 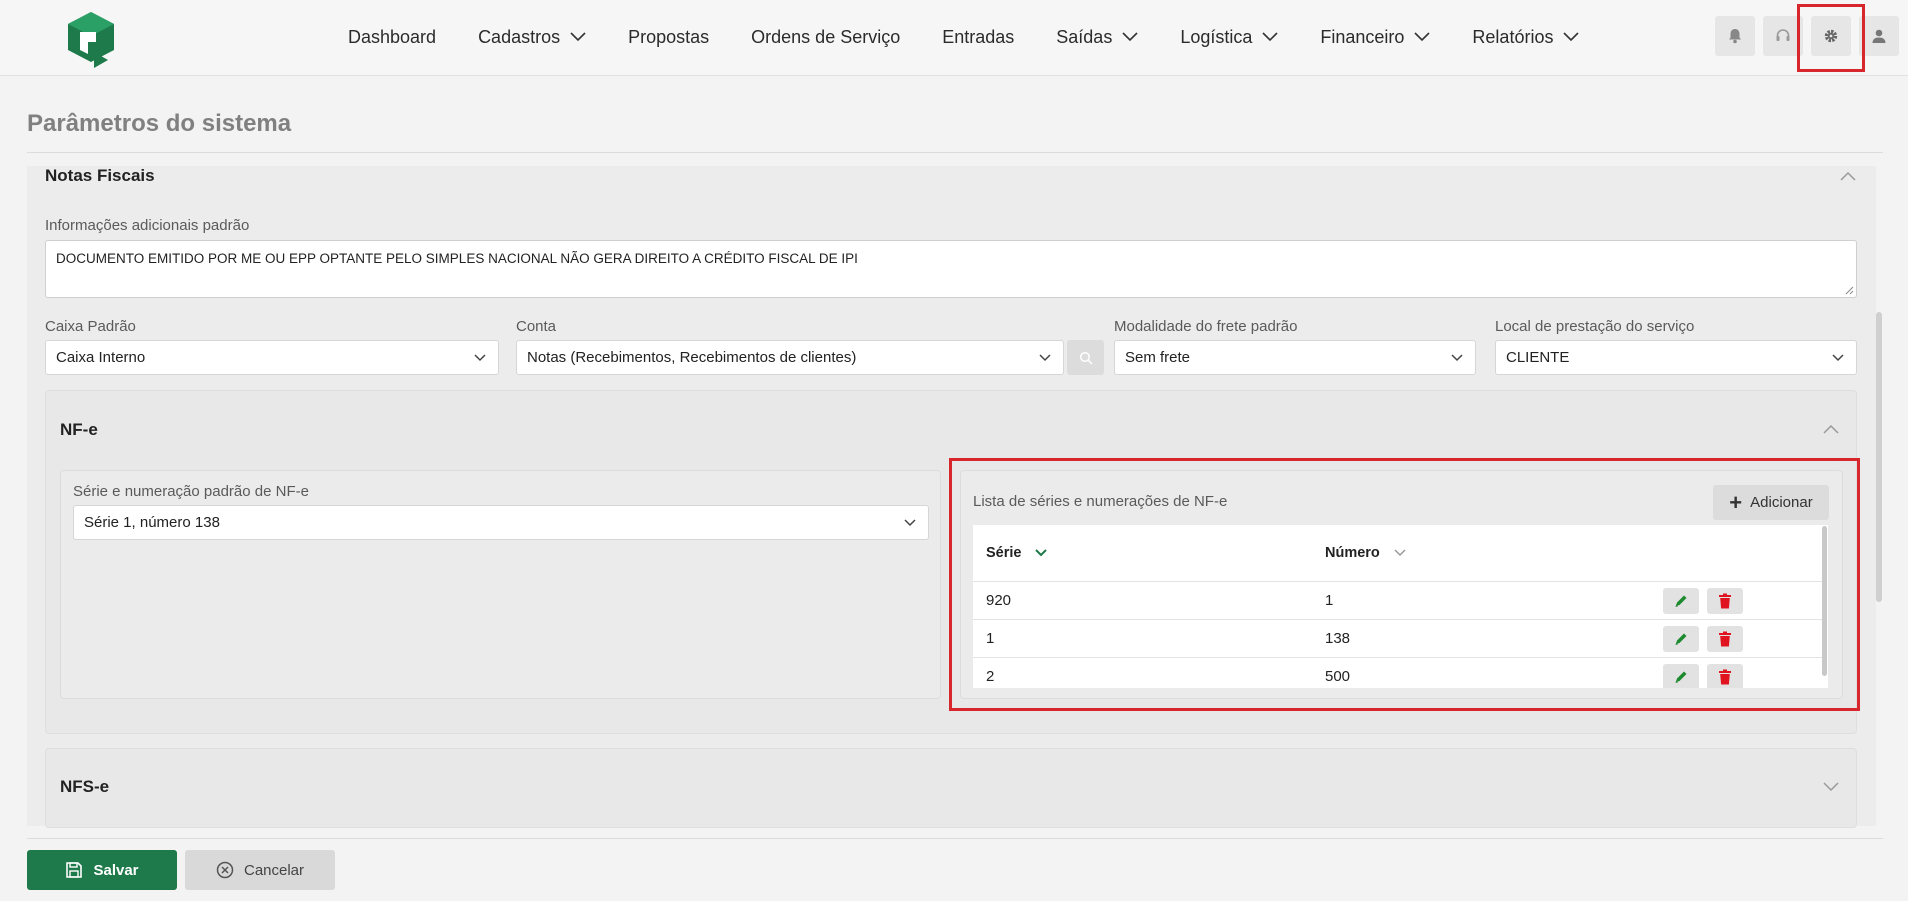 What do you see at coordinates (978, 37) in the screenshot?
I see `nav-entradas: Entradas` at bounding box center [978, 37].